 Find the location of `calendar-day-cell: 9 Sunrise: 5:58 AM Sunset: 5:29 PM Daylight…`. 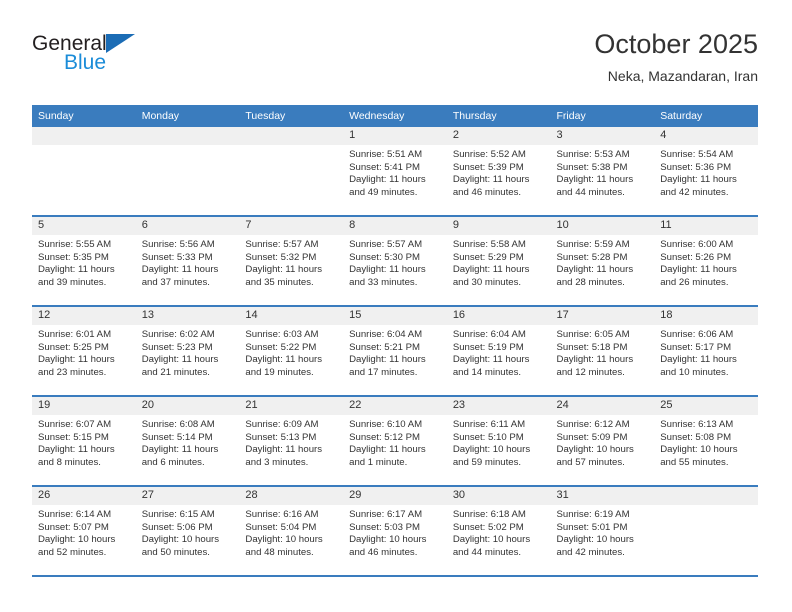

calendar-day-cell: 9 Sunrise: 5:58 AM Sunset: 5:29 PM Daylight… is located at coordinates (498, 260).